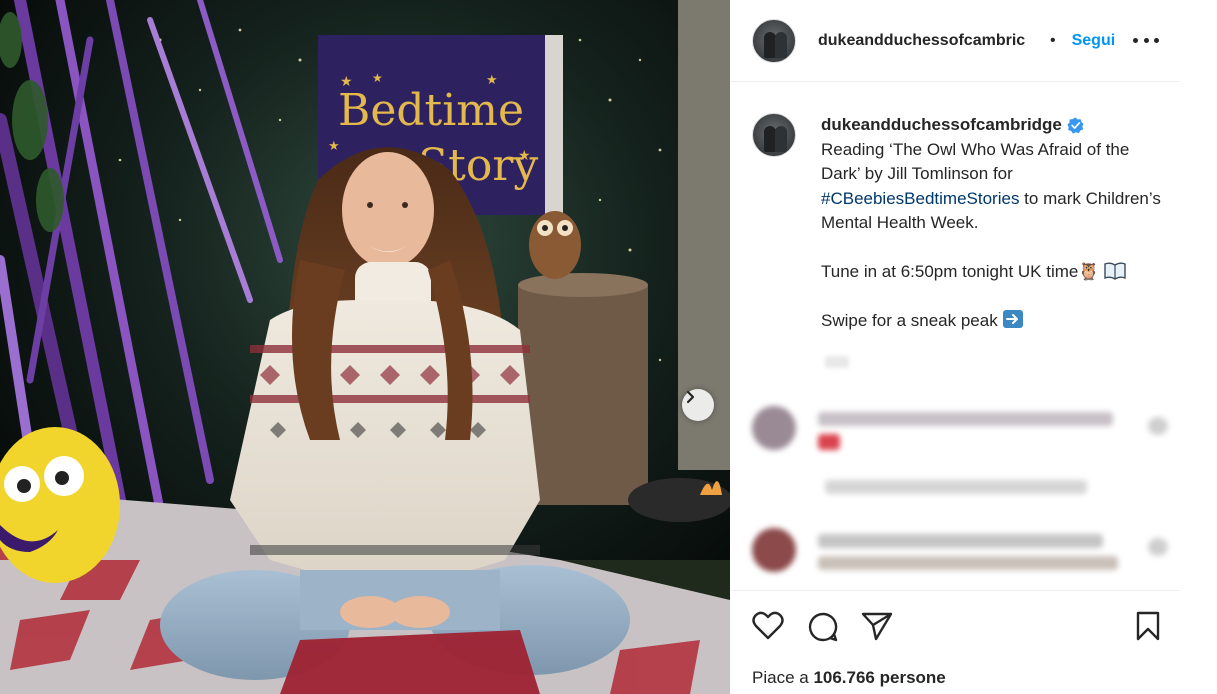 The width and height of the screenshot is (1217, 694). What do you see at coordinates (1013, 319) in the screenshot?
I see `arrow-right-emoji-icon` at bounding box center [1013, 319].